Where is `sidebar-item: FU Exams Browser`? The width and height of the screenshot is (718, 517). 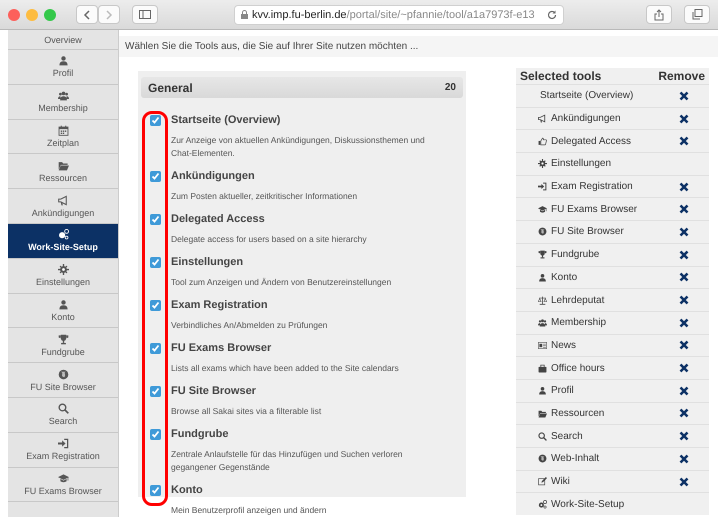 sidebar-item: FU Exams Browser is located at coordinates (63, 485).